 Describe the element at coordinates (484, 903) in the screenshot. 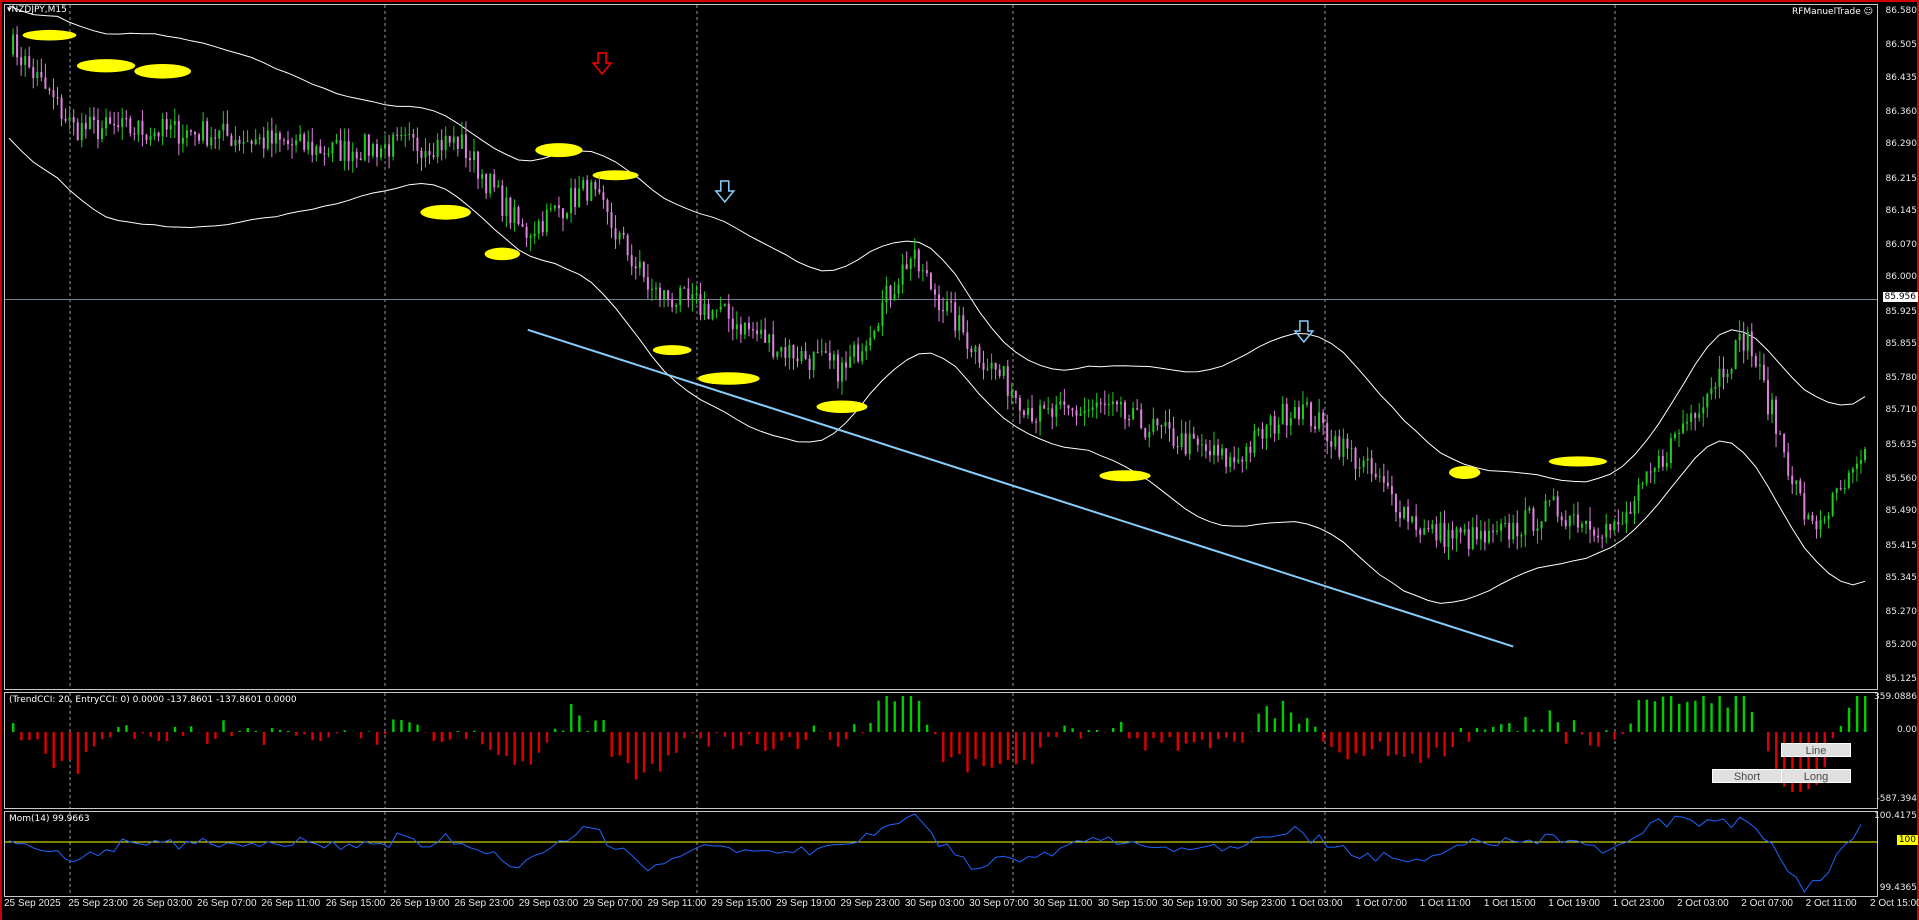

I see `time-tick-label: 26 Sep 23:00` at that location.